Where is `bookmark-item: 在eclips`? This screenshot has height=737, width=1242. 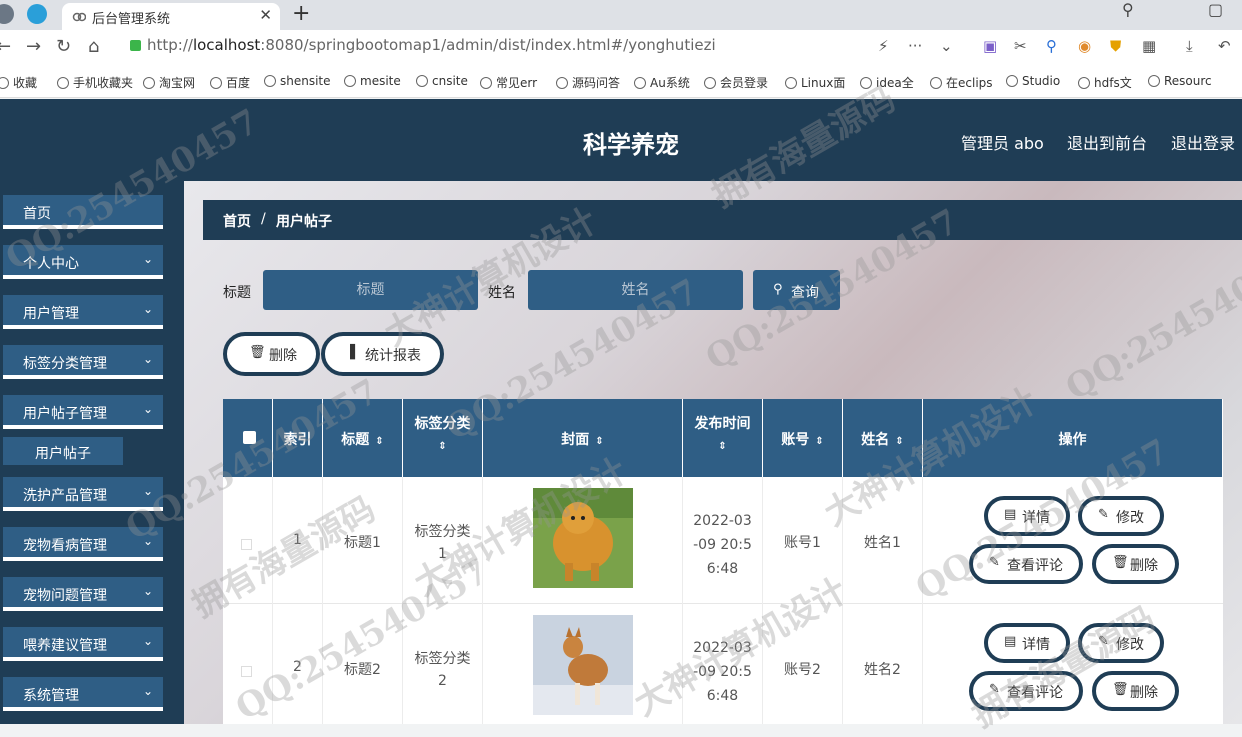
bookmark-item: 在eclips is located at coordinates (961, 82).